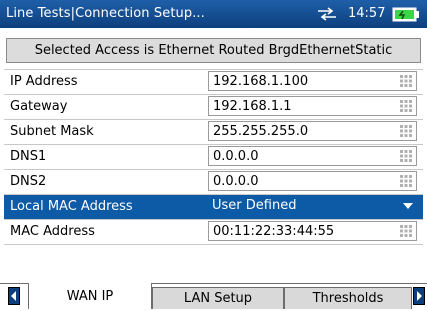  I want to click on clock: 14:57, so click(367, 13).